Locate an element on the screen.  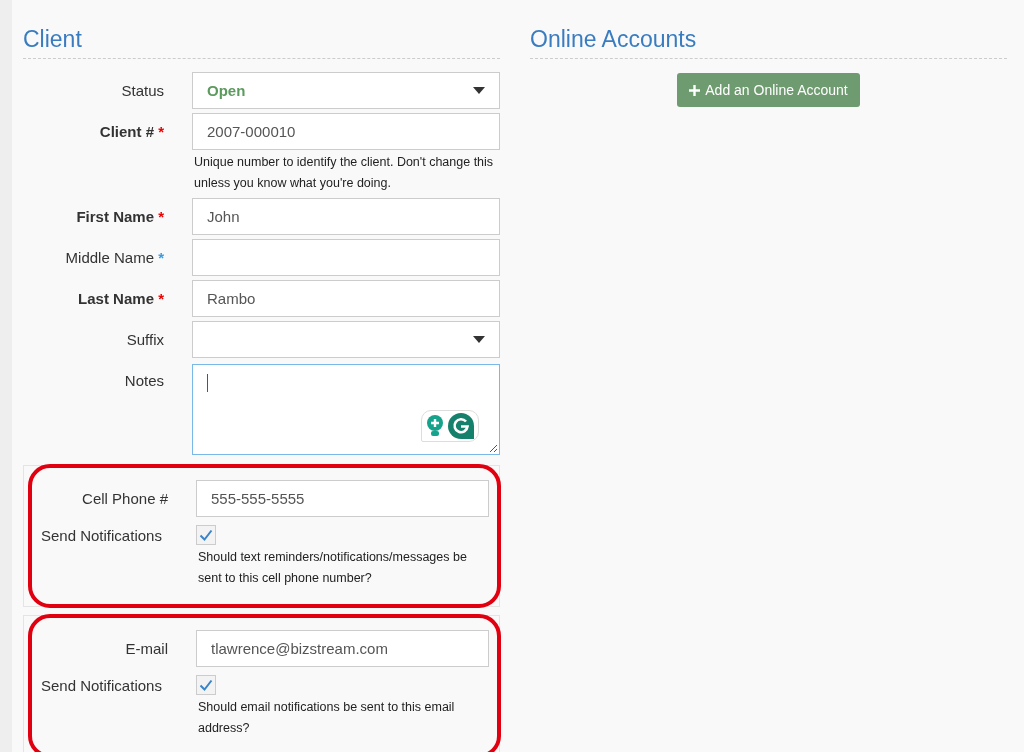
field-label: Client # * is located at coordinates (131, 131).